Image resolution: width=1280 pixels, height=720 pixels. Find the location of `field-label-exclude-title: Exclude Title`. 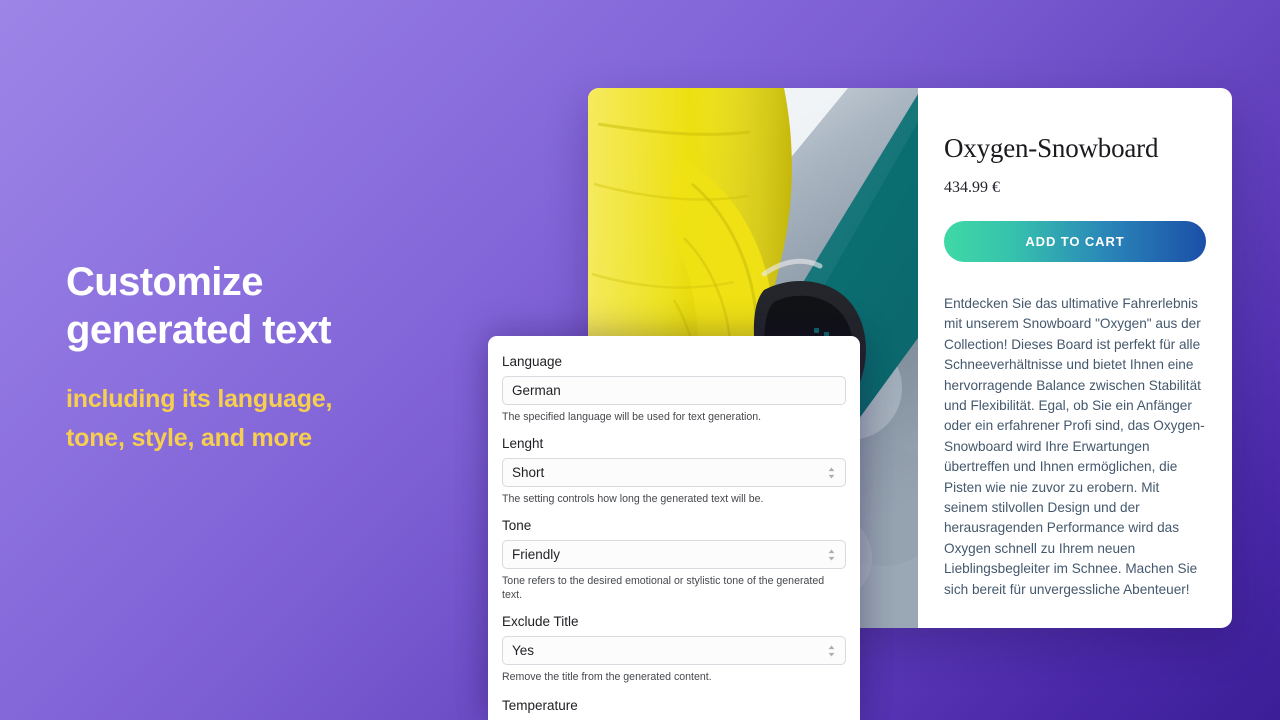

field-label-exclude-title: Exclude Title is located at coordinates (540, 621).